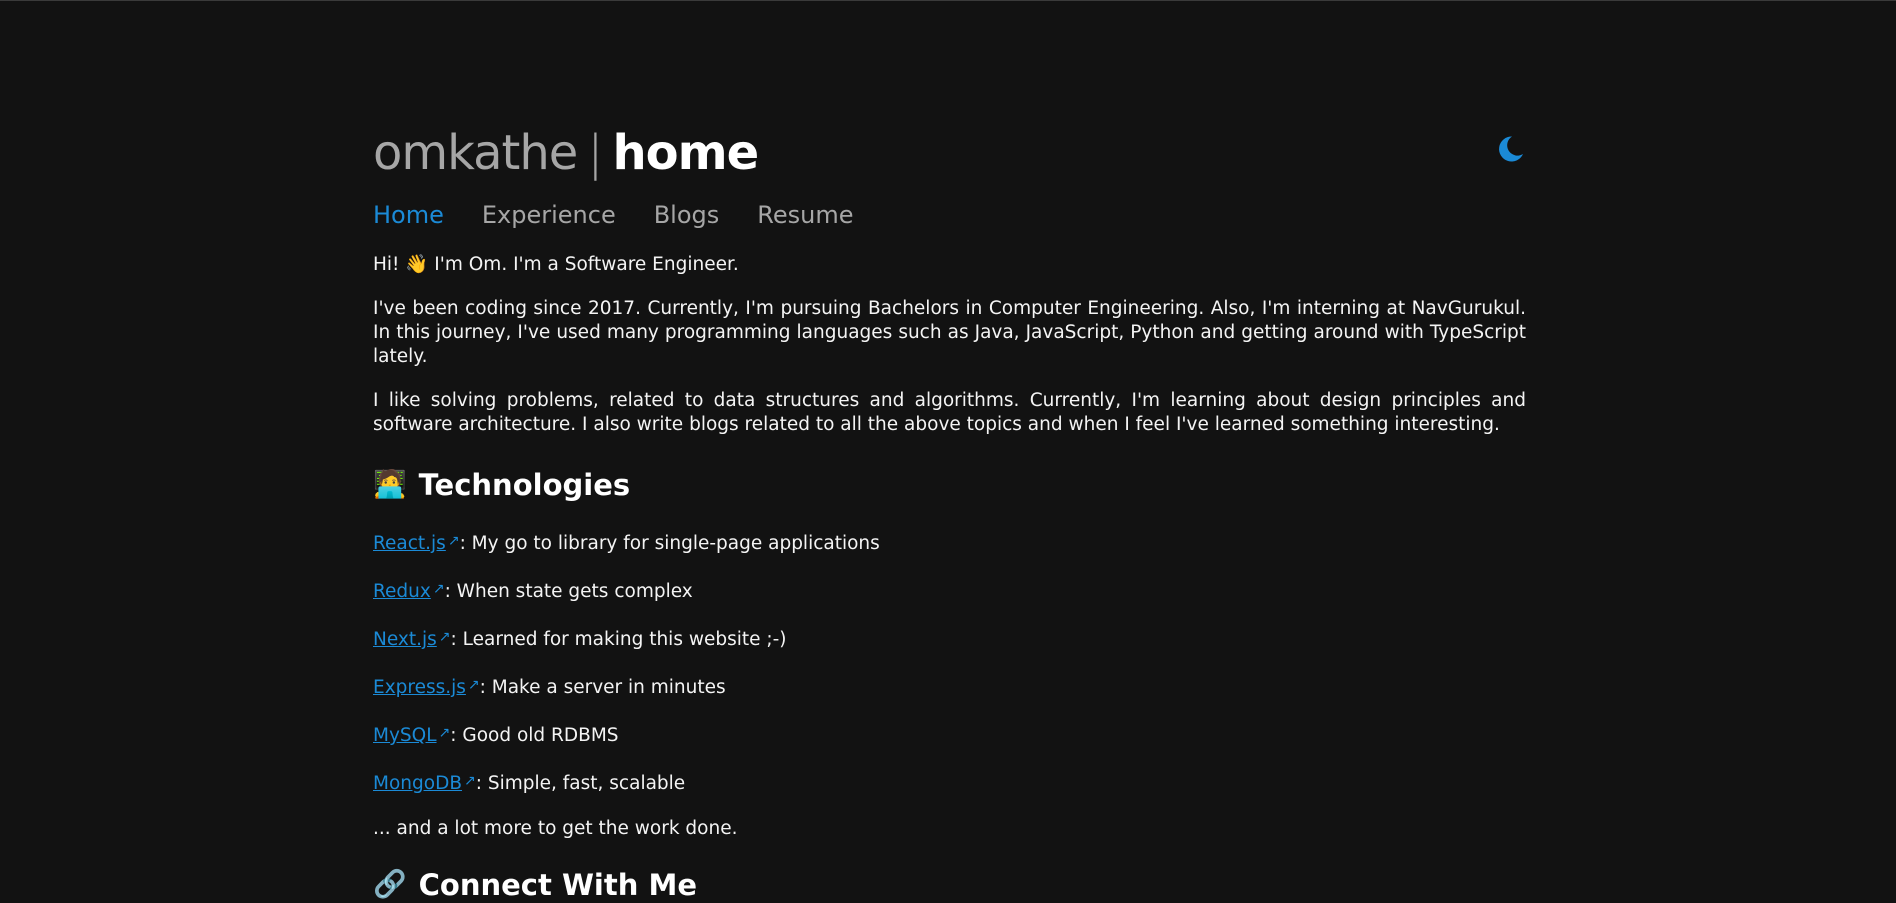  I want to click on moon-icon, so click(1511, 149).